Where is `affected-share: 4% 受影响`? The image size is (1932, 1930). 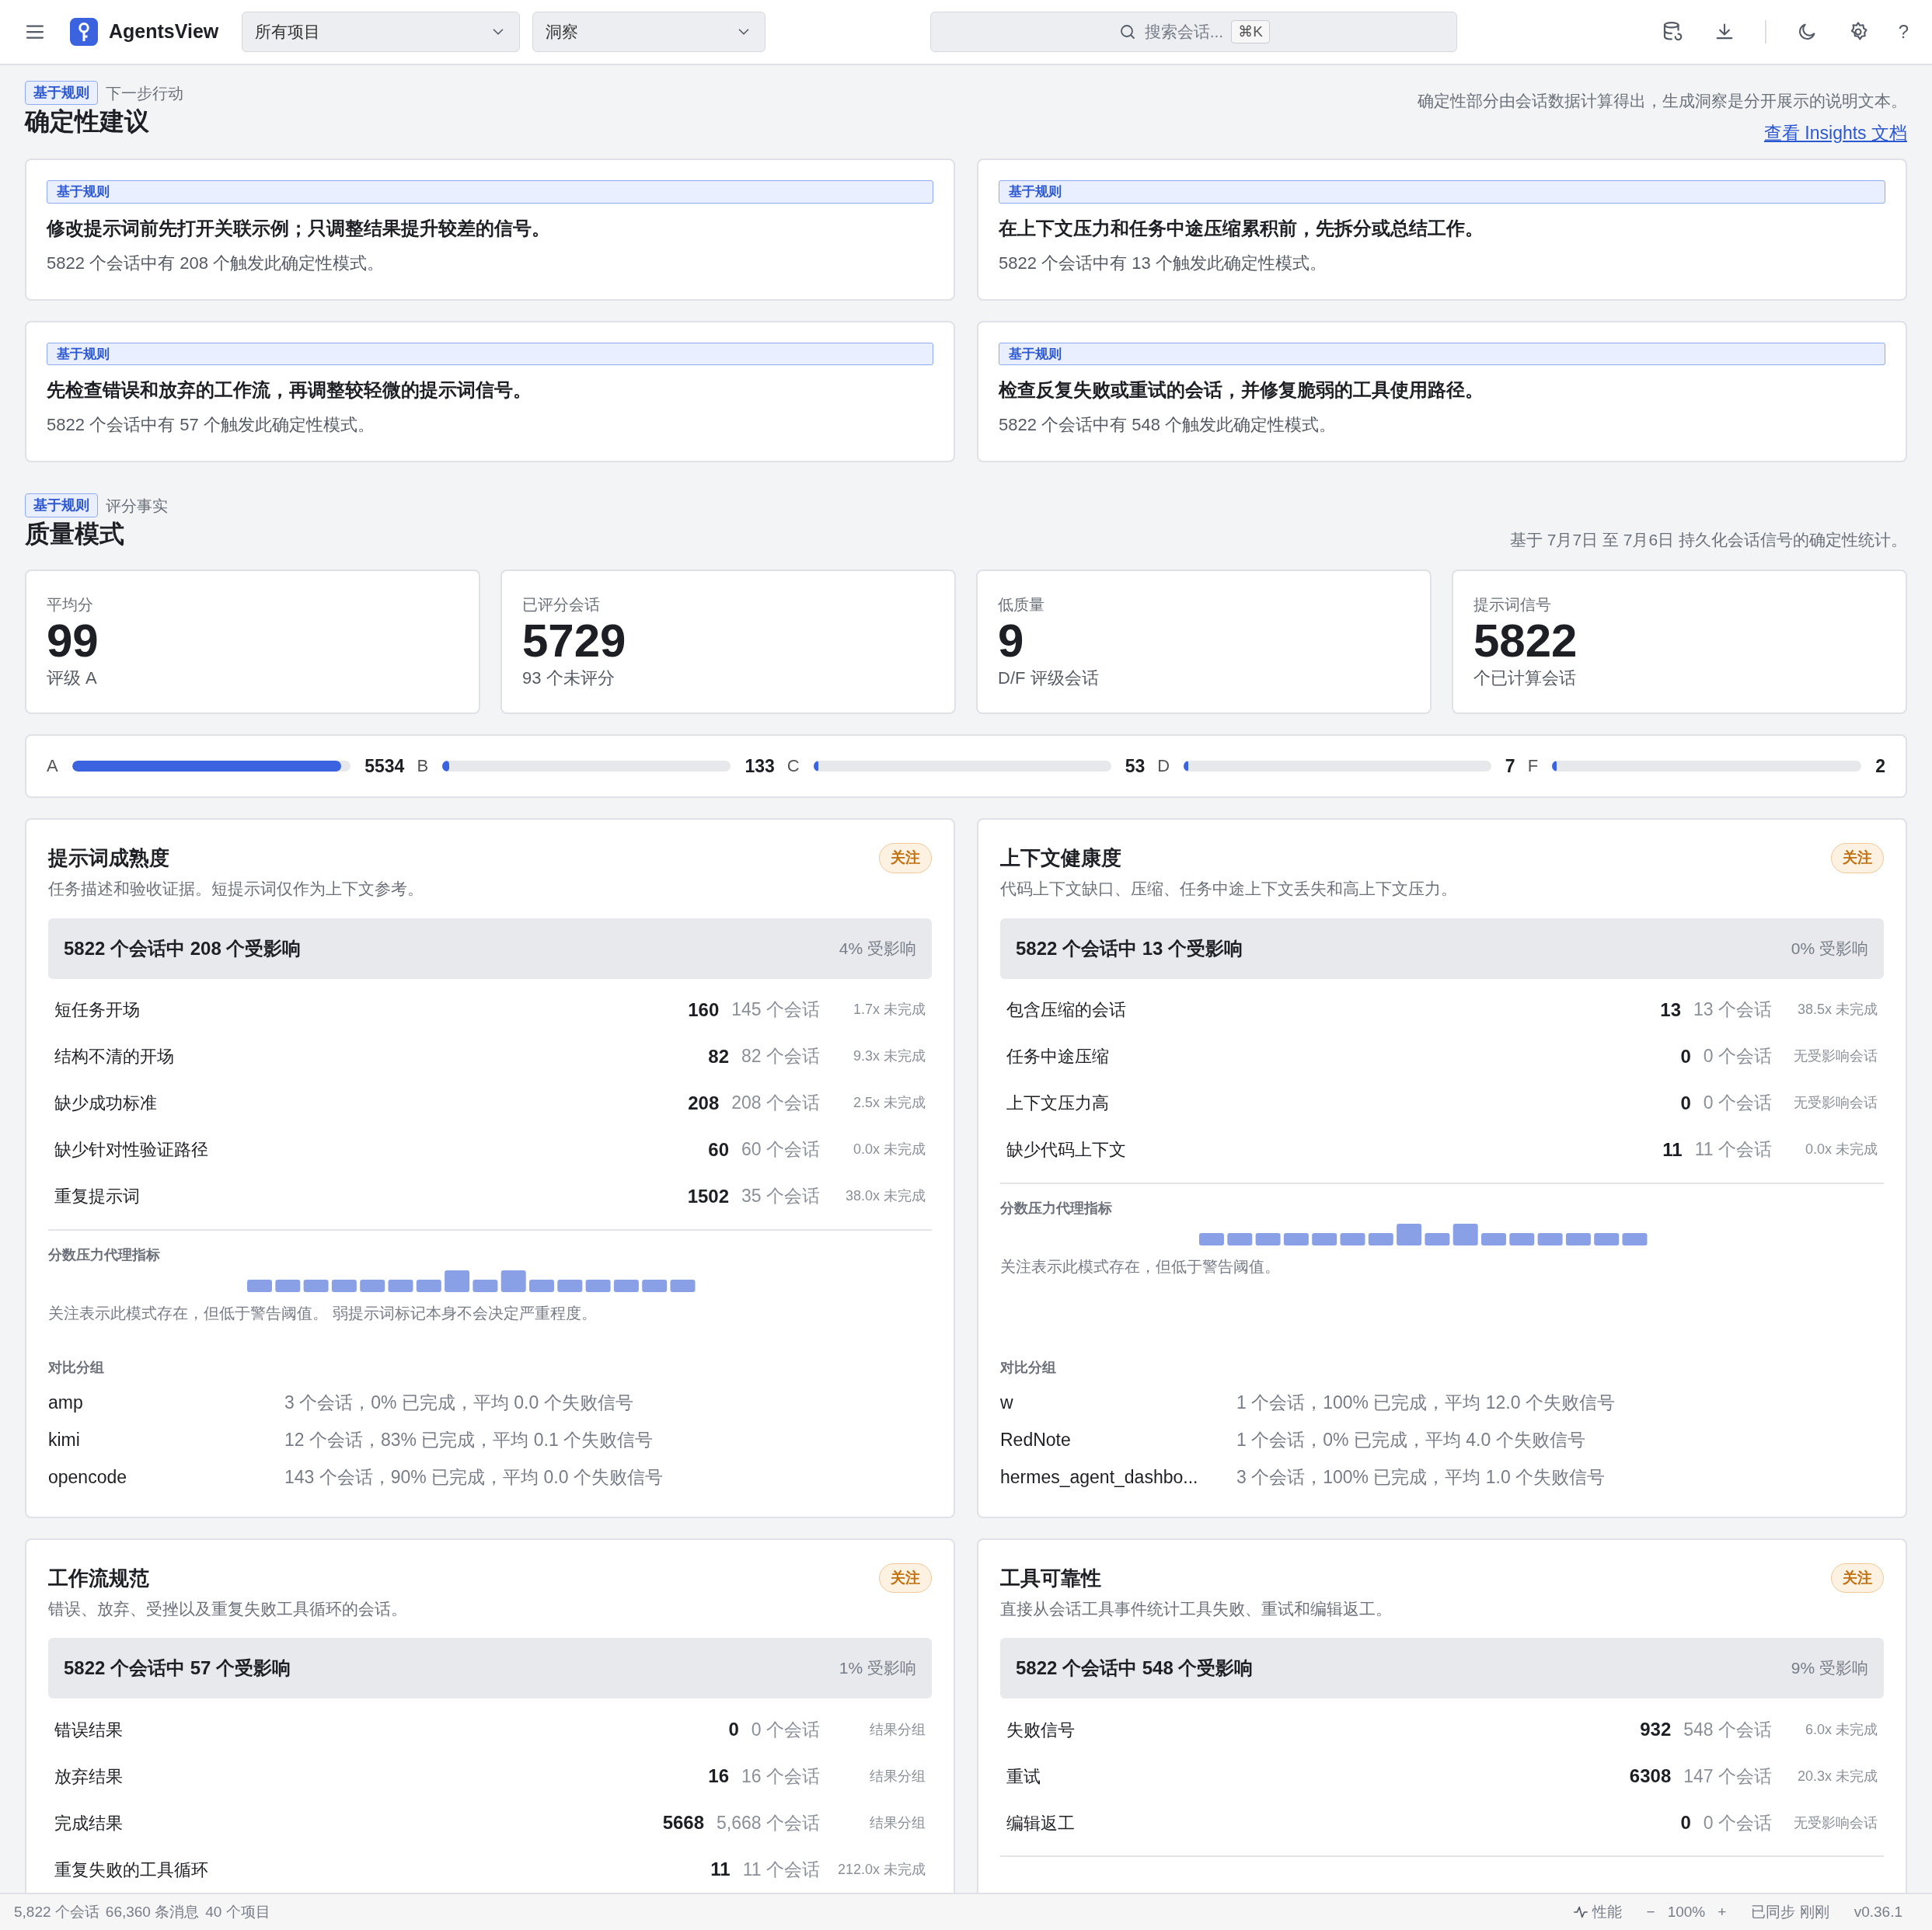 affected-share: 4% 受影响 is located at coordinates (877, 948).